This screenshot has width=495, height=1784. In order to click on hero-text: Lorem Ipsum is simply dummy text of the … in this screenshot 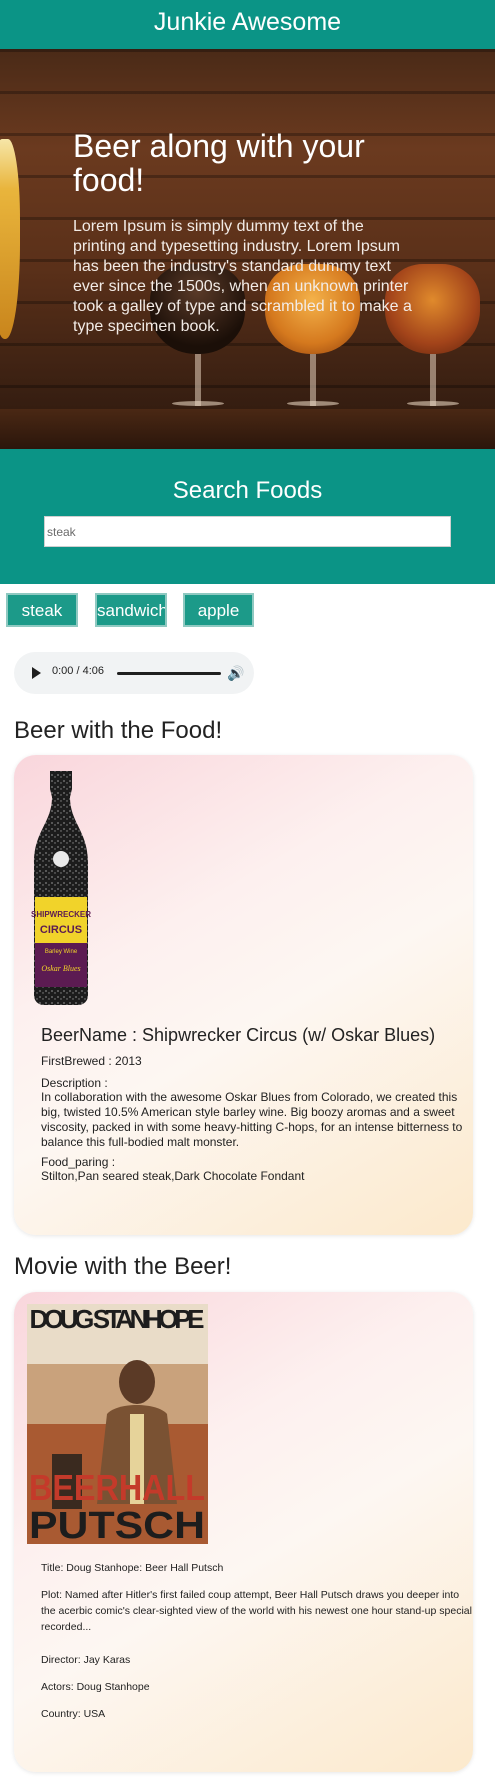, I will do `click(242, 276)`.